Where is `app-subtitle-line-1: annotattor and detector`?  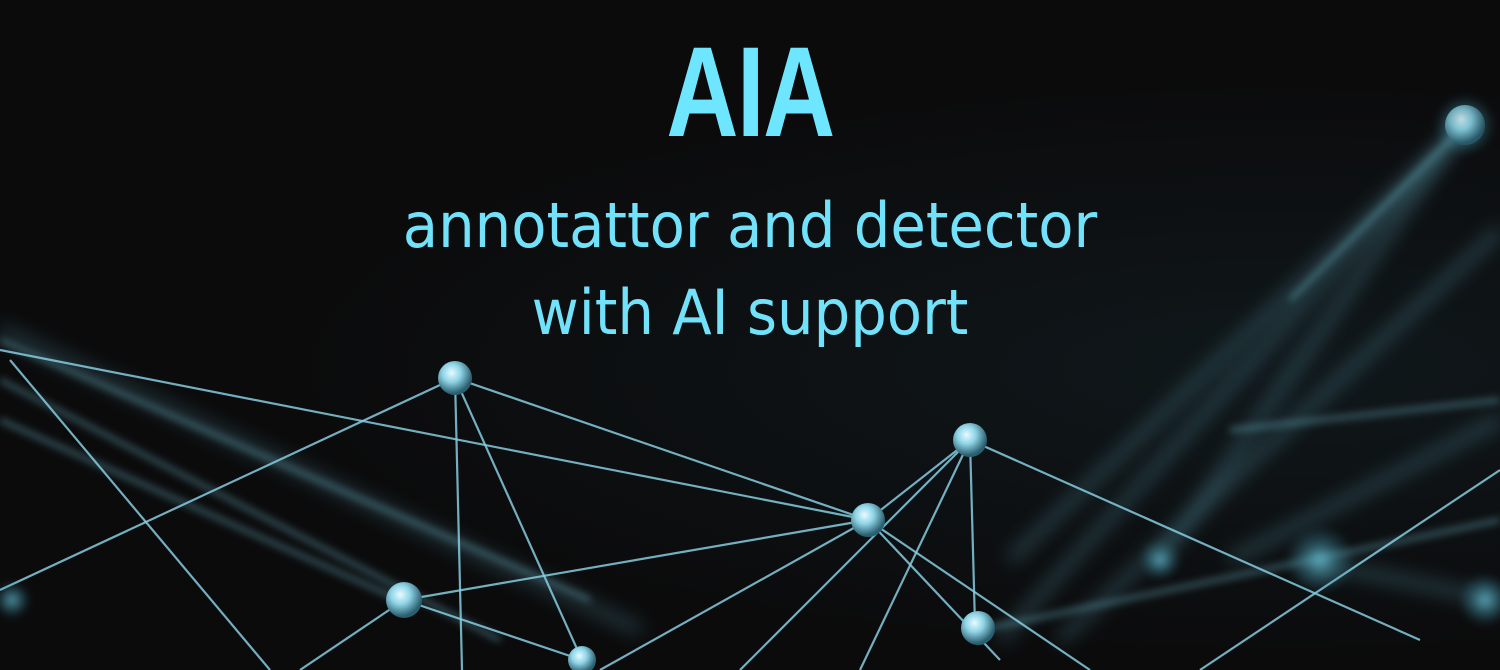
app-subtitle-line-1: annotattor and detector is located at coordinates (750, 225).